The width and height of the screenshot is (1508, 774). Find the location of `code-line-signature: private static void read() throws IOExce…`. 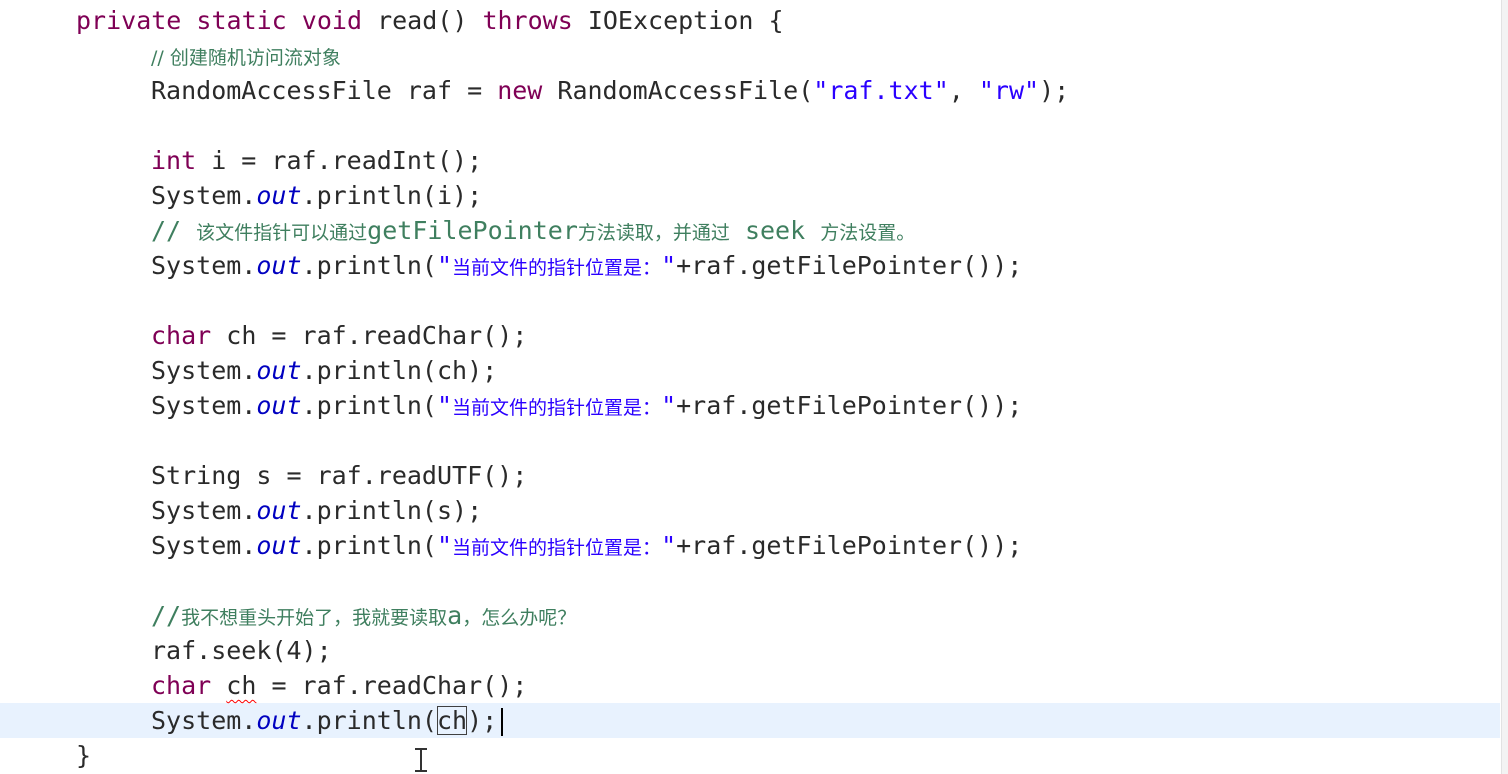

code-line-signature: private static void read() throws IOExce… is located at coordinates (430, 20).